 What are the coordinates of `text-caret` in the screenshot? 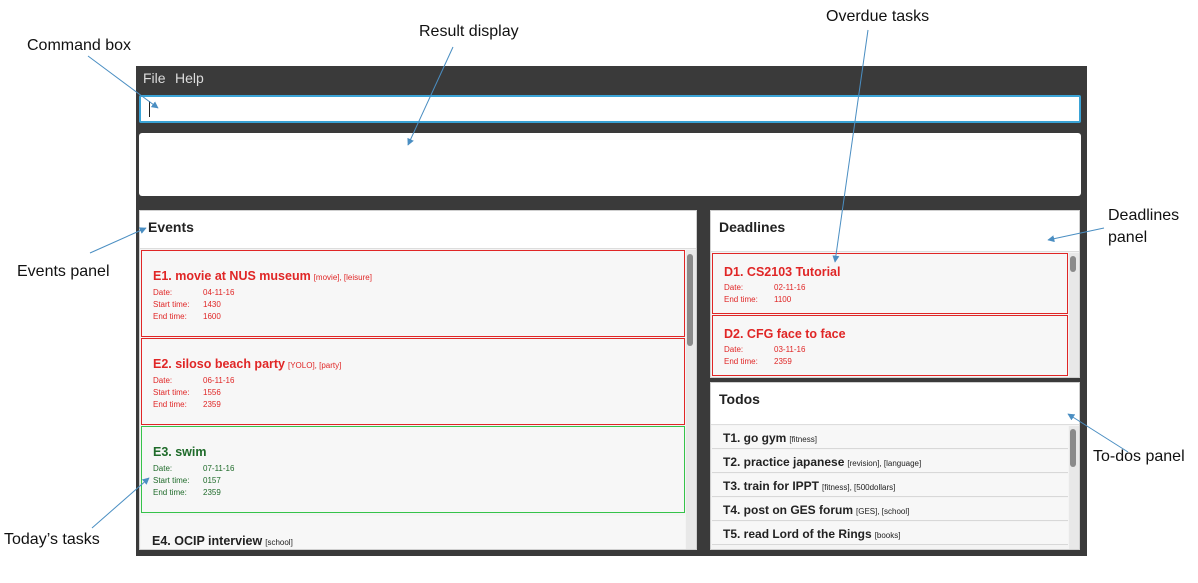 It's located at (149, 109).